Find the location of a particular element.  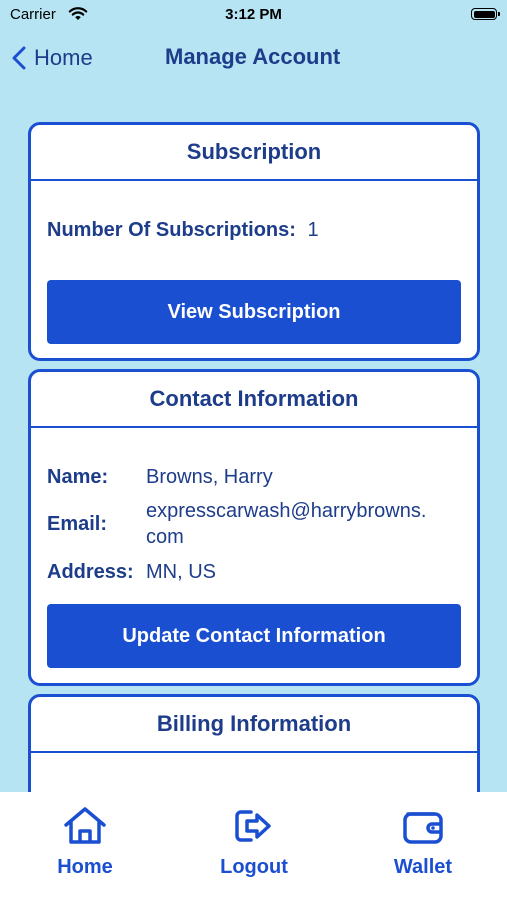

subscription-count-row: Number Of Subscriptions: 1 is located at coordinates (183, 230).